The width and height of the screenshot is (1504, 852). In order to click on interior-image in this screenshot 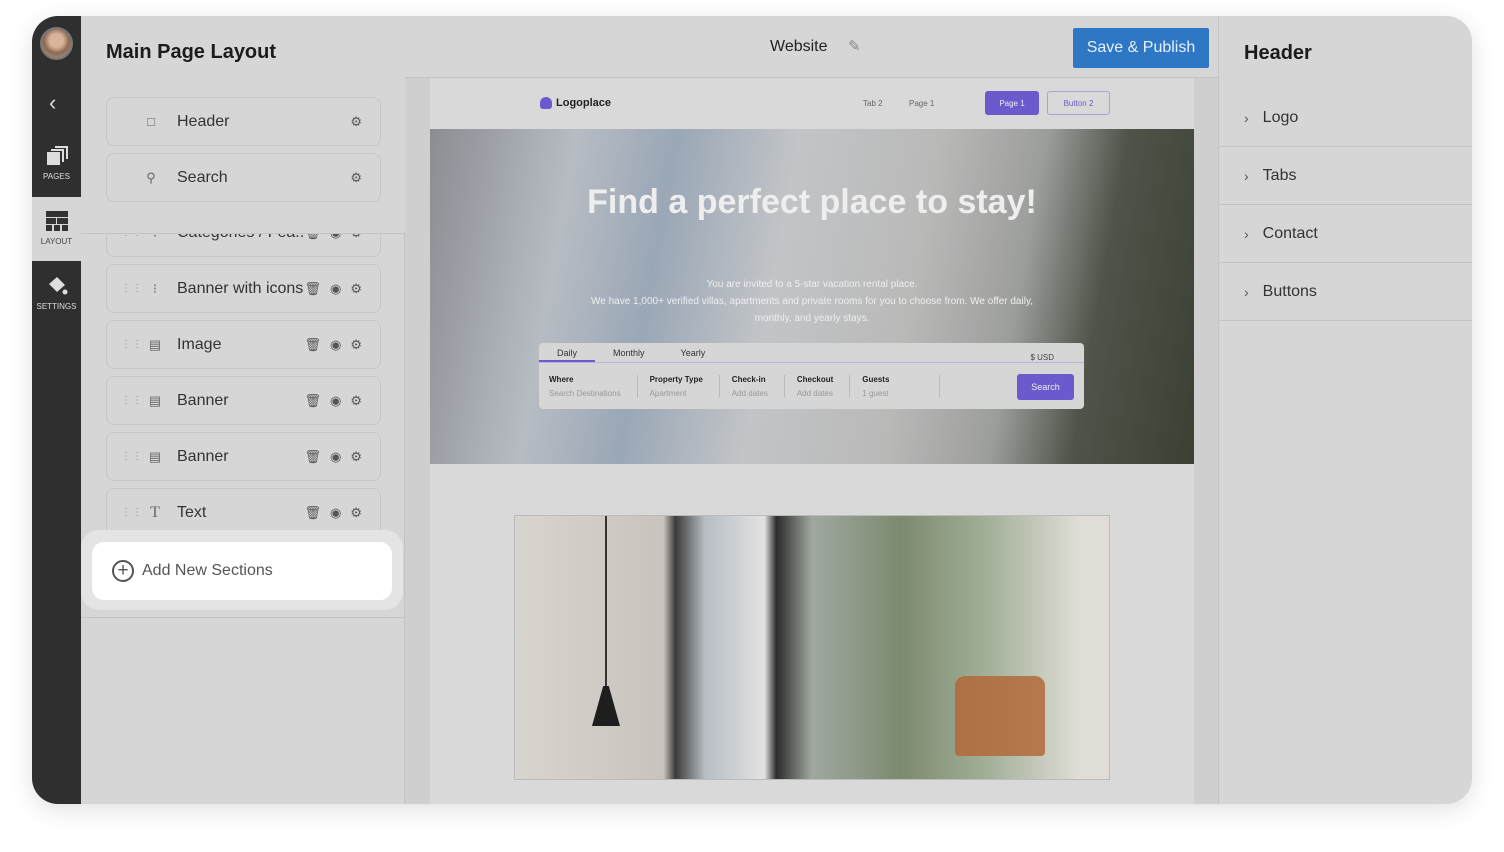, I will do `click(812, 647)`.